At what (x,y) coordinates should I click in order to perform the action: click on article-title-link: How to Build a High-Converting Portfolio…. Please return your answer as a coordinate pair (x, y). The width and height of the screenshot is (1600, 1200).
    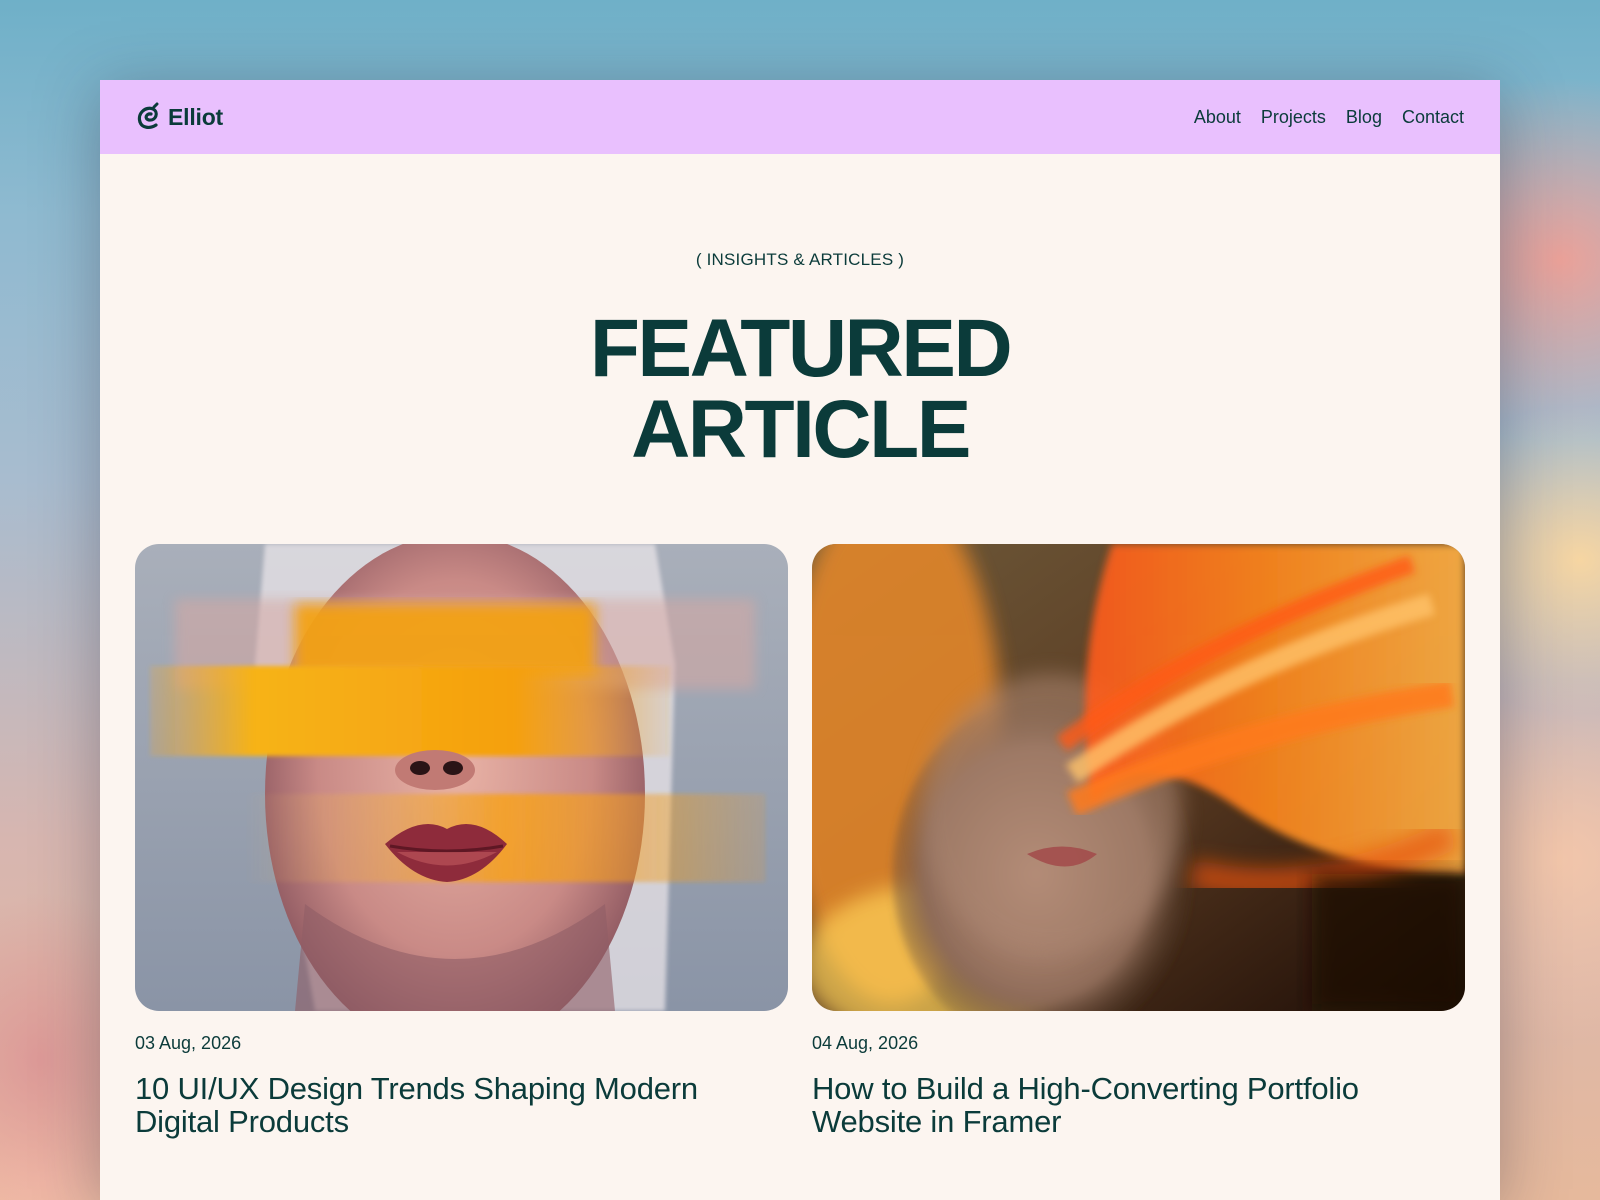
    Looking at the image, I should click on (1138, 1105).